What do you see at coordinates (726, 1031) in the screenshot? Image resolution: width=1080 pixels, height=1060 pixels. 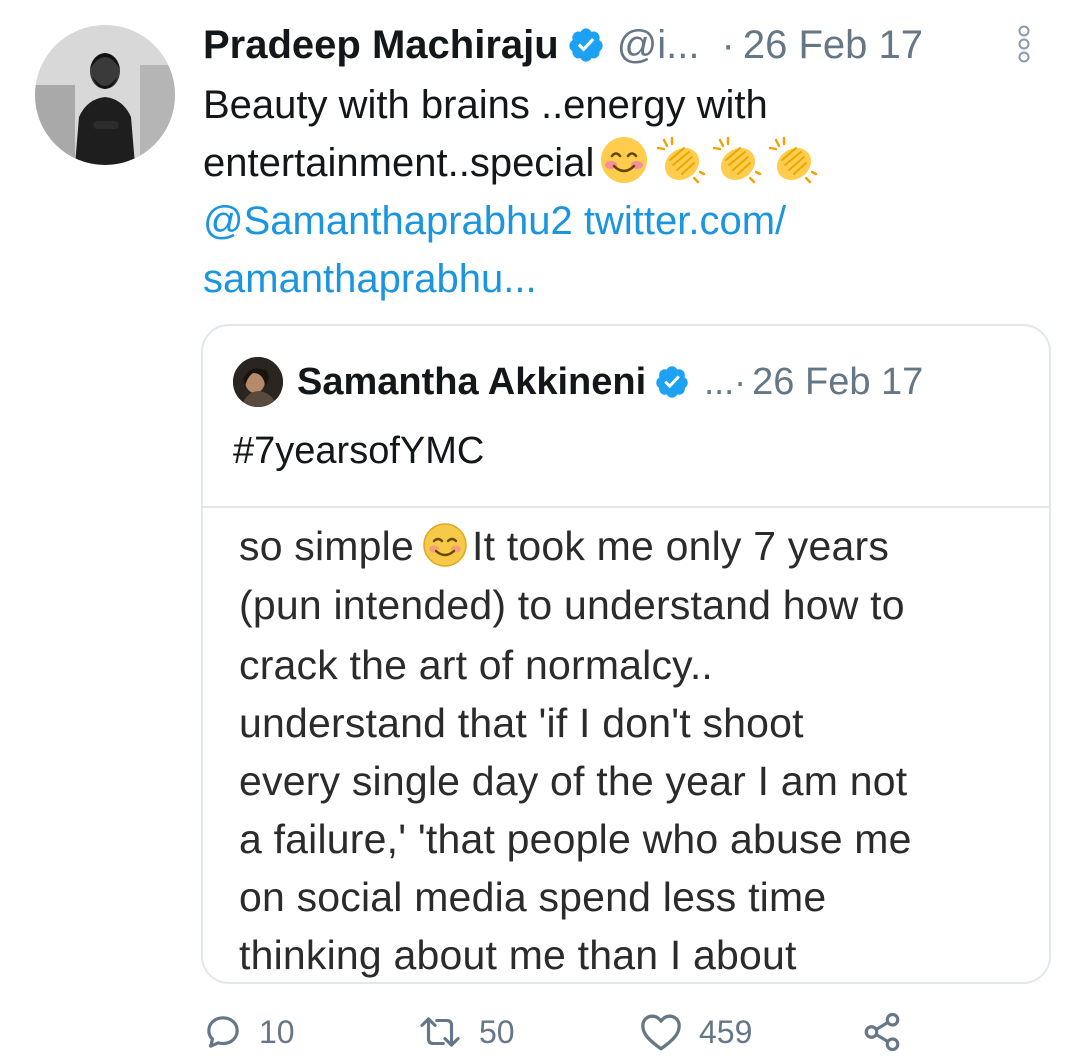 I see `like-count: 459` at bounding box center [726, 1031].